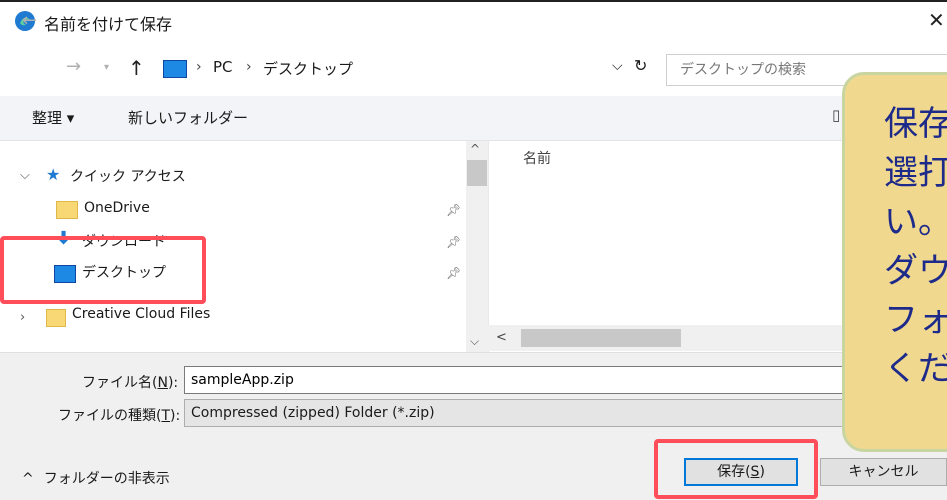  Describe the element at coordinates (936, 20) in the screenshot. I see `close-icon: ✕` at that location.